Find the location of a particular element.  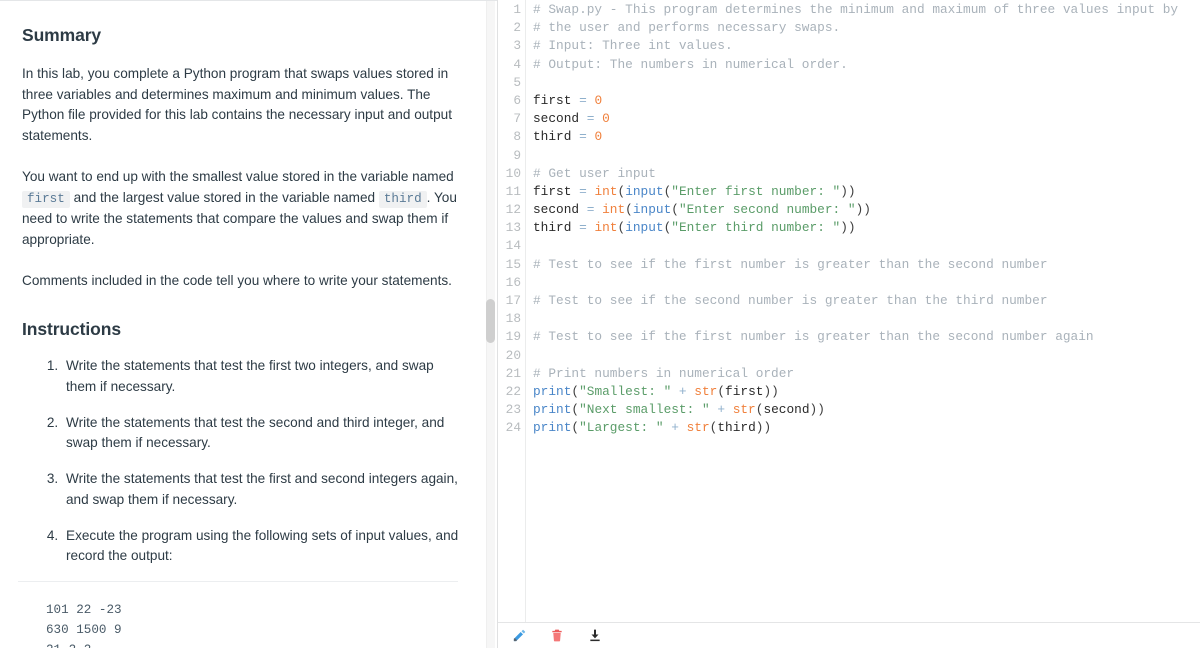

code-line: third = 0 is located at coordinates (866, 137).